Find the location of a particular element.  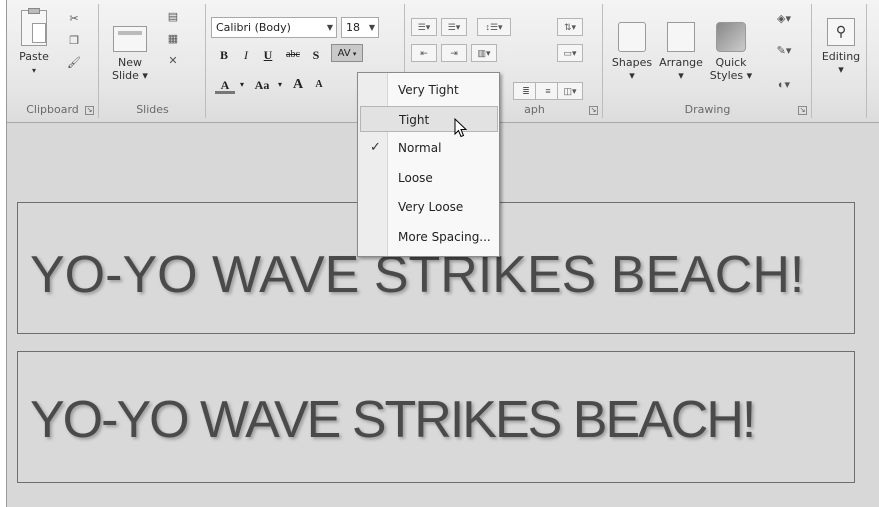

shadow-button: S is located at coordinates (316, 55).